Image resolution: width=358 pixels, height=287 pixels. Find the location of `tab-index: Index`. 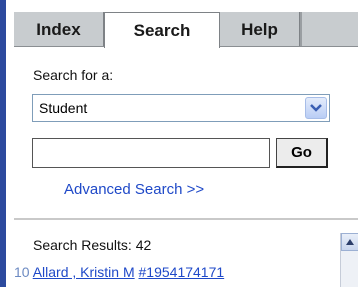

tab-index: Index is located at coordinates (59, 29).